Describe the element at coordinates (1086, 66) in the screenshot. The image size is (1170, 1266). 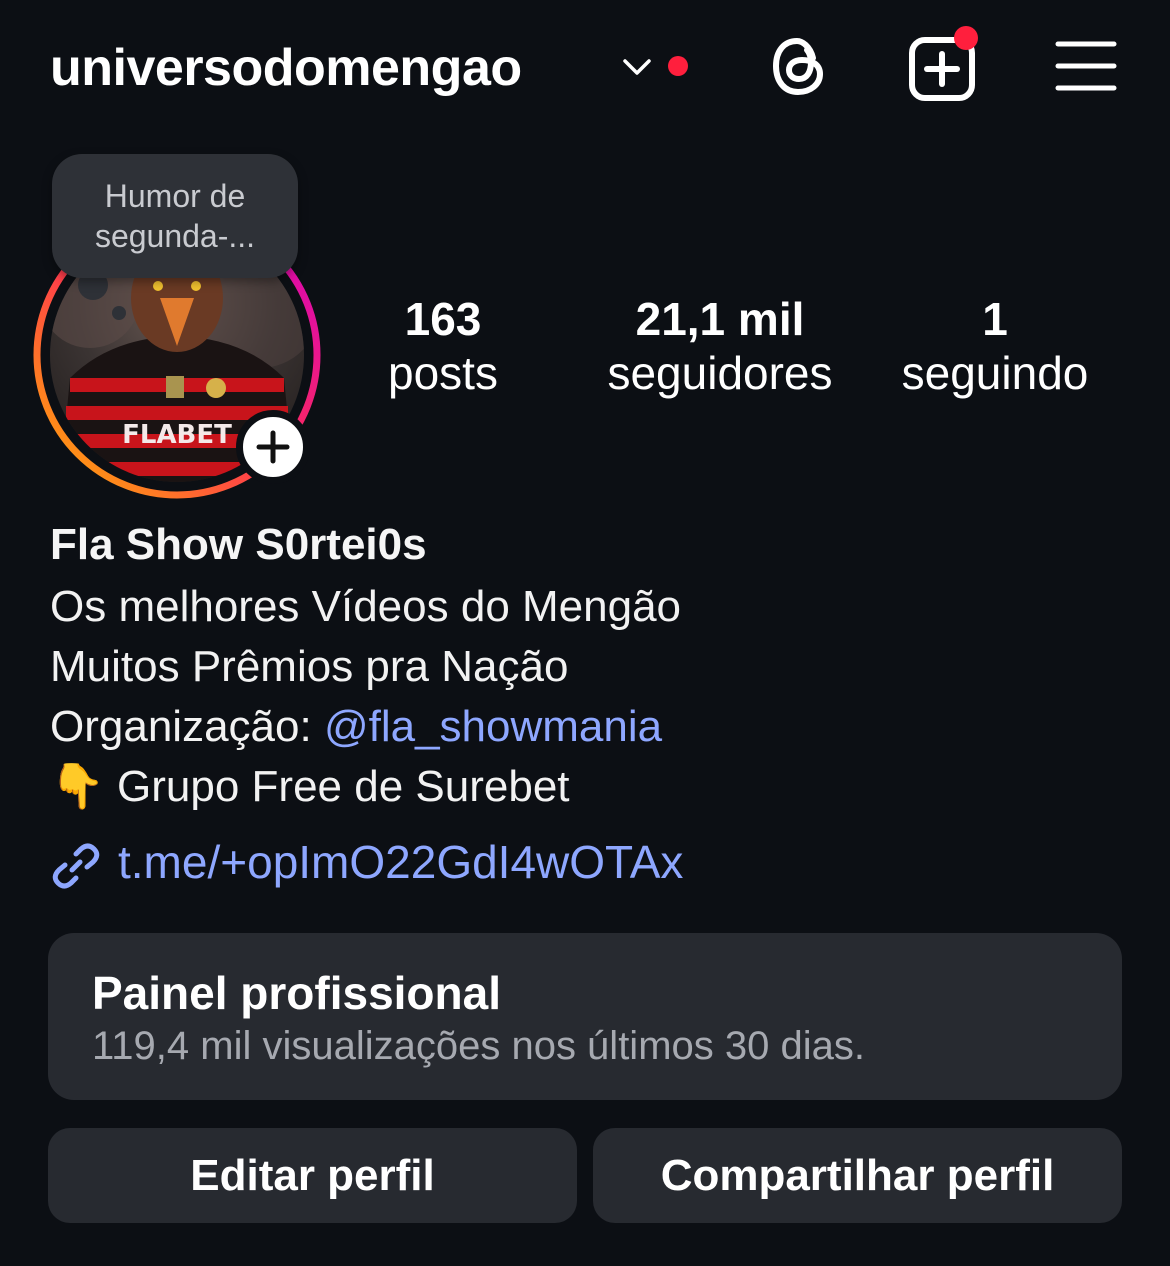
I see `menu-icon` at that location.